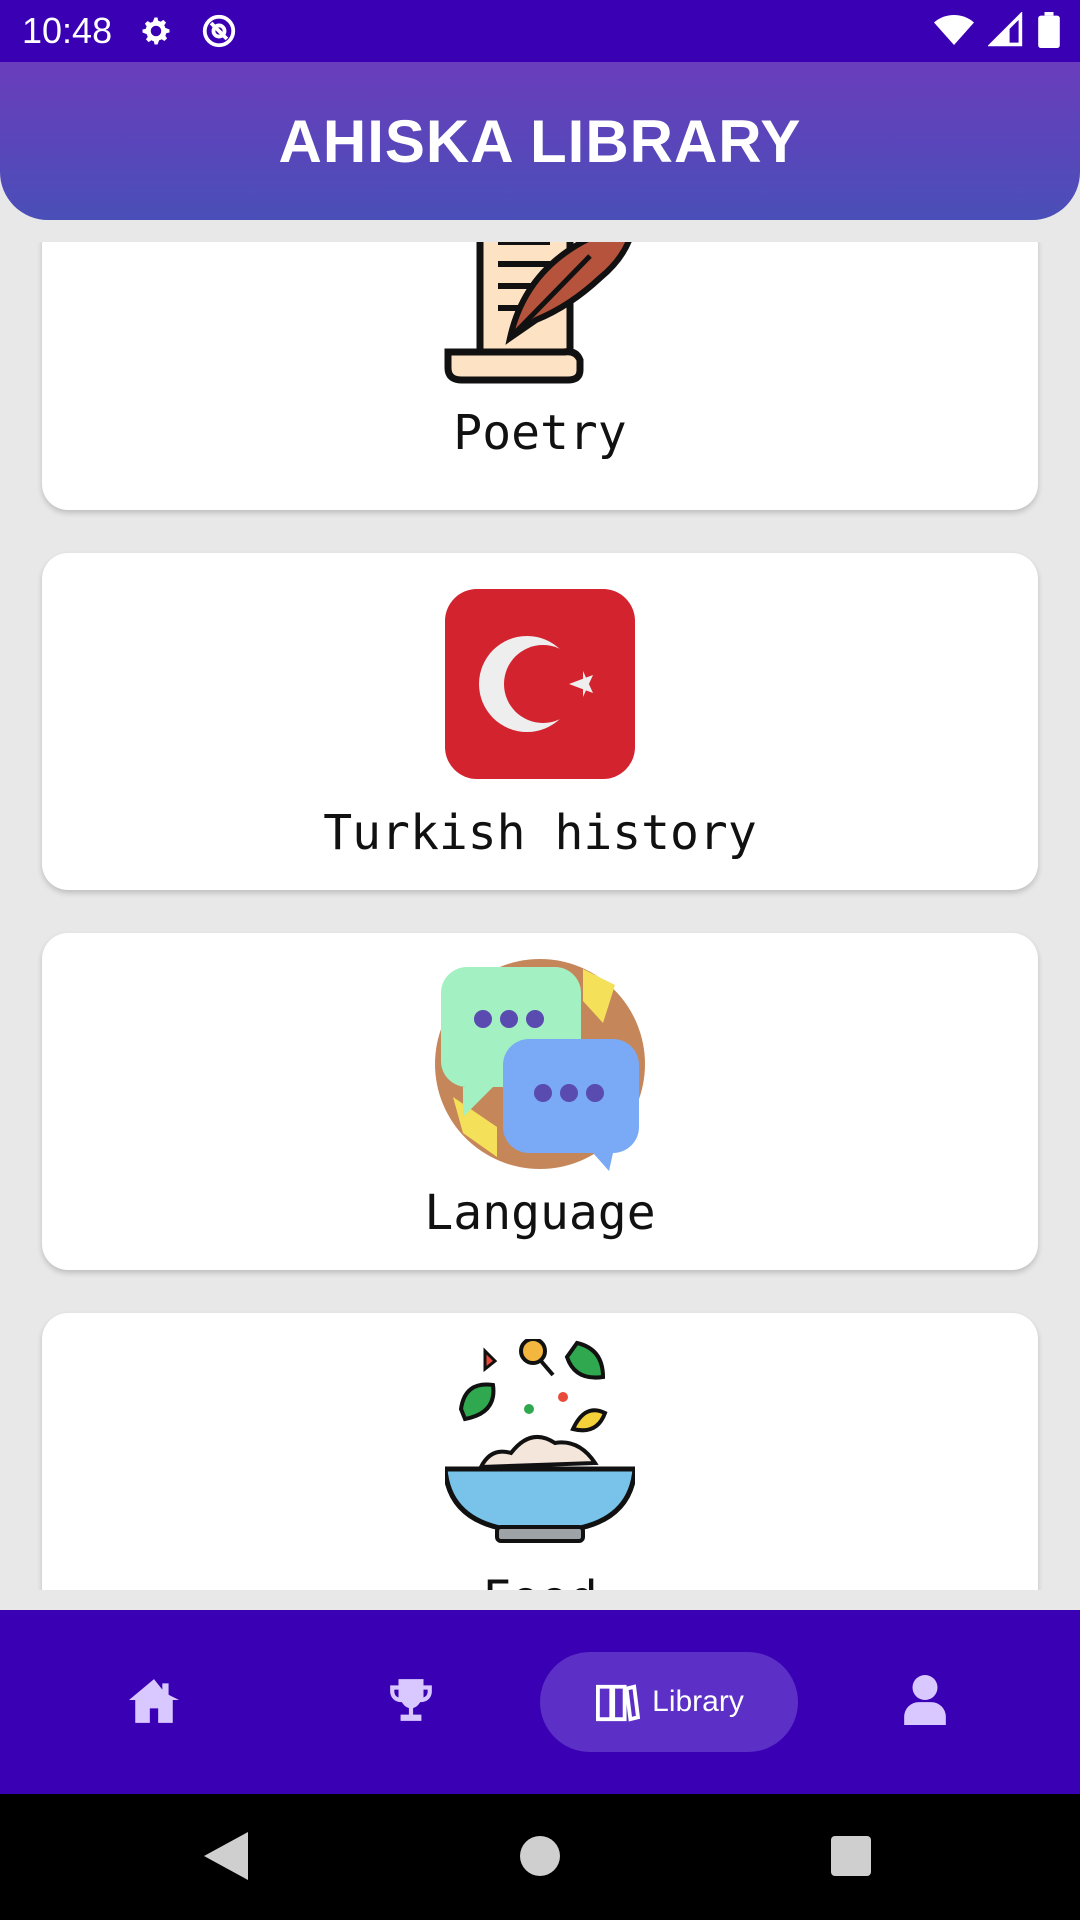 The width and height of the screenshot is (1080, 1920). I want to click on home-circle-icon, so click(540, 1858).